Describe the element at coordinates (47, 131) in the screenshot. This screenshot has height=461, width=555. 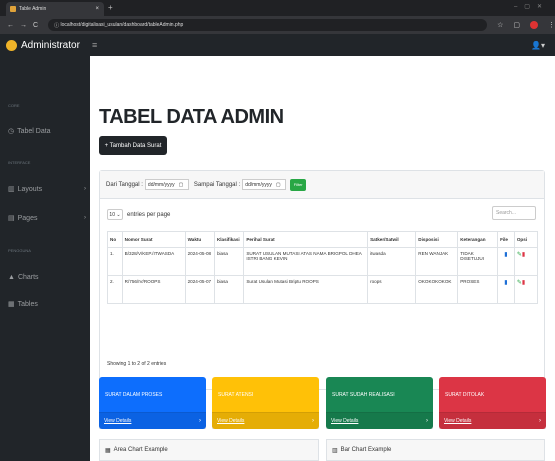
I see `sidebar-item-dashboard: ◷ Tabel Data` at that location.